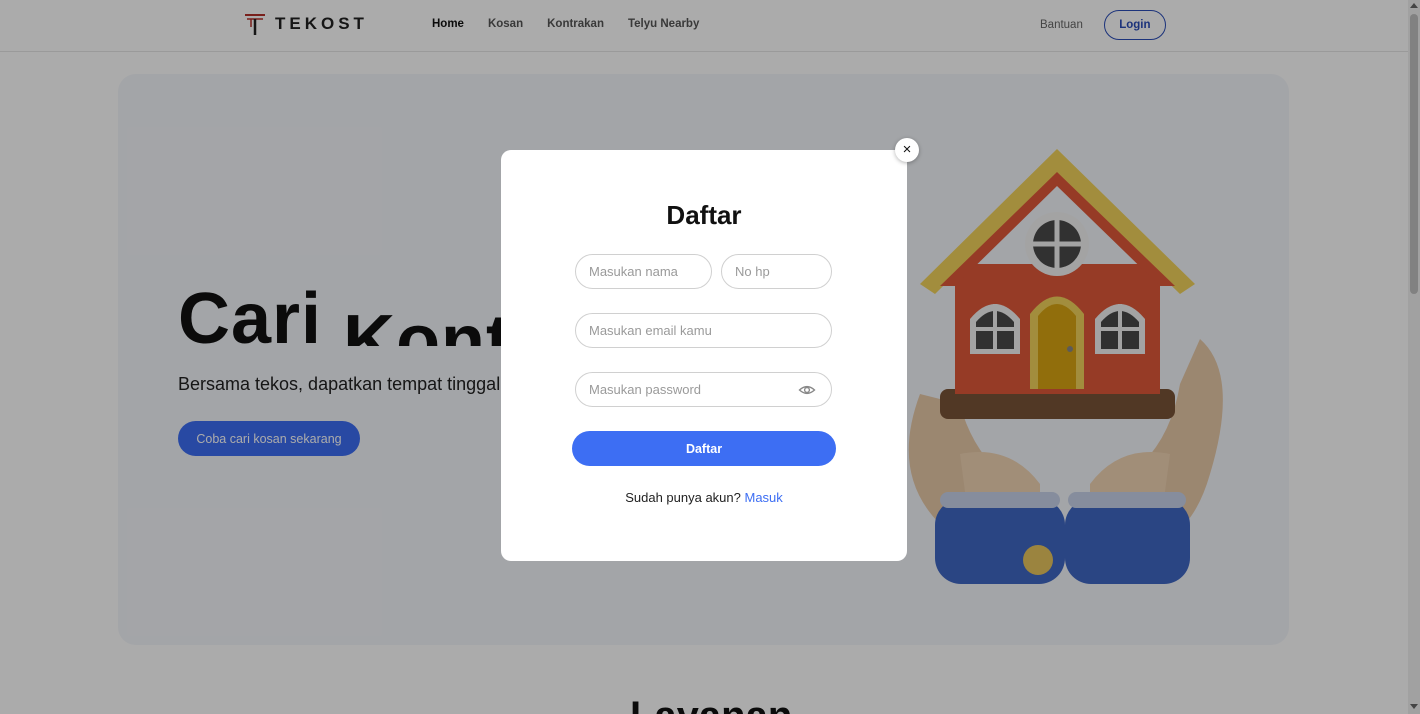  What do you see at coordinates (704, 215) in the screenshot?
I see `modal-title: Daftar` at bounding box center [704, 215].